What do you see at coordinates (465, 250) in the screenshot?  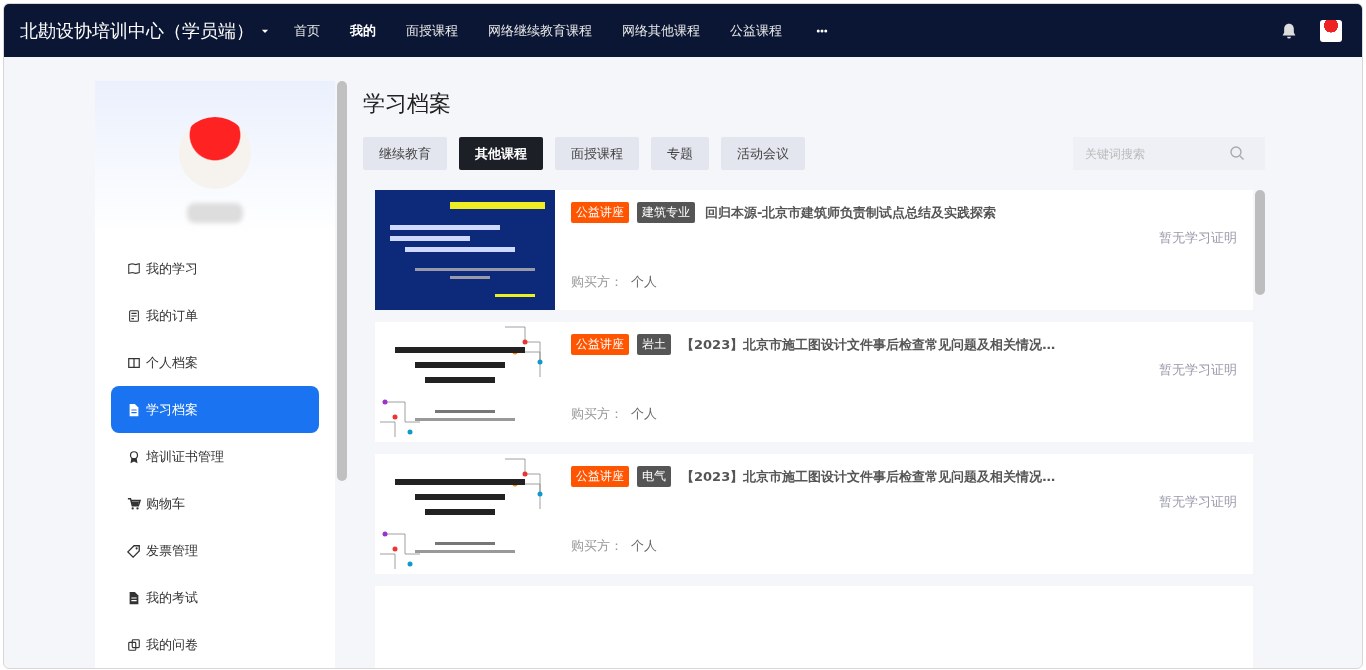 I see `course-cover-image` at bounding box center [465, 250].